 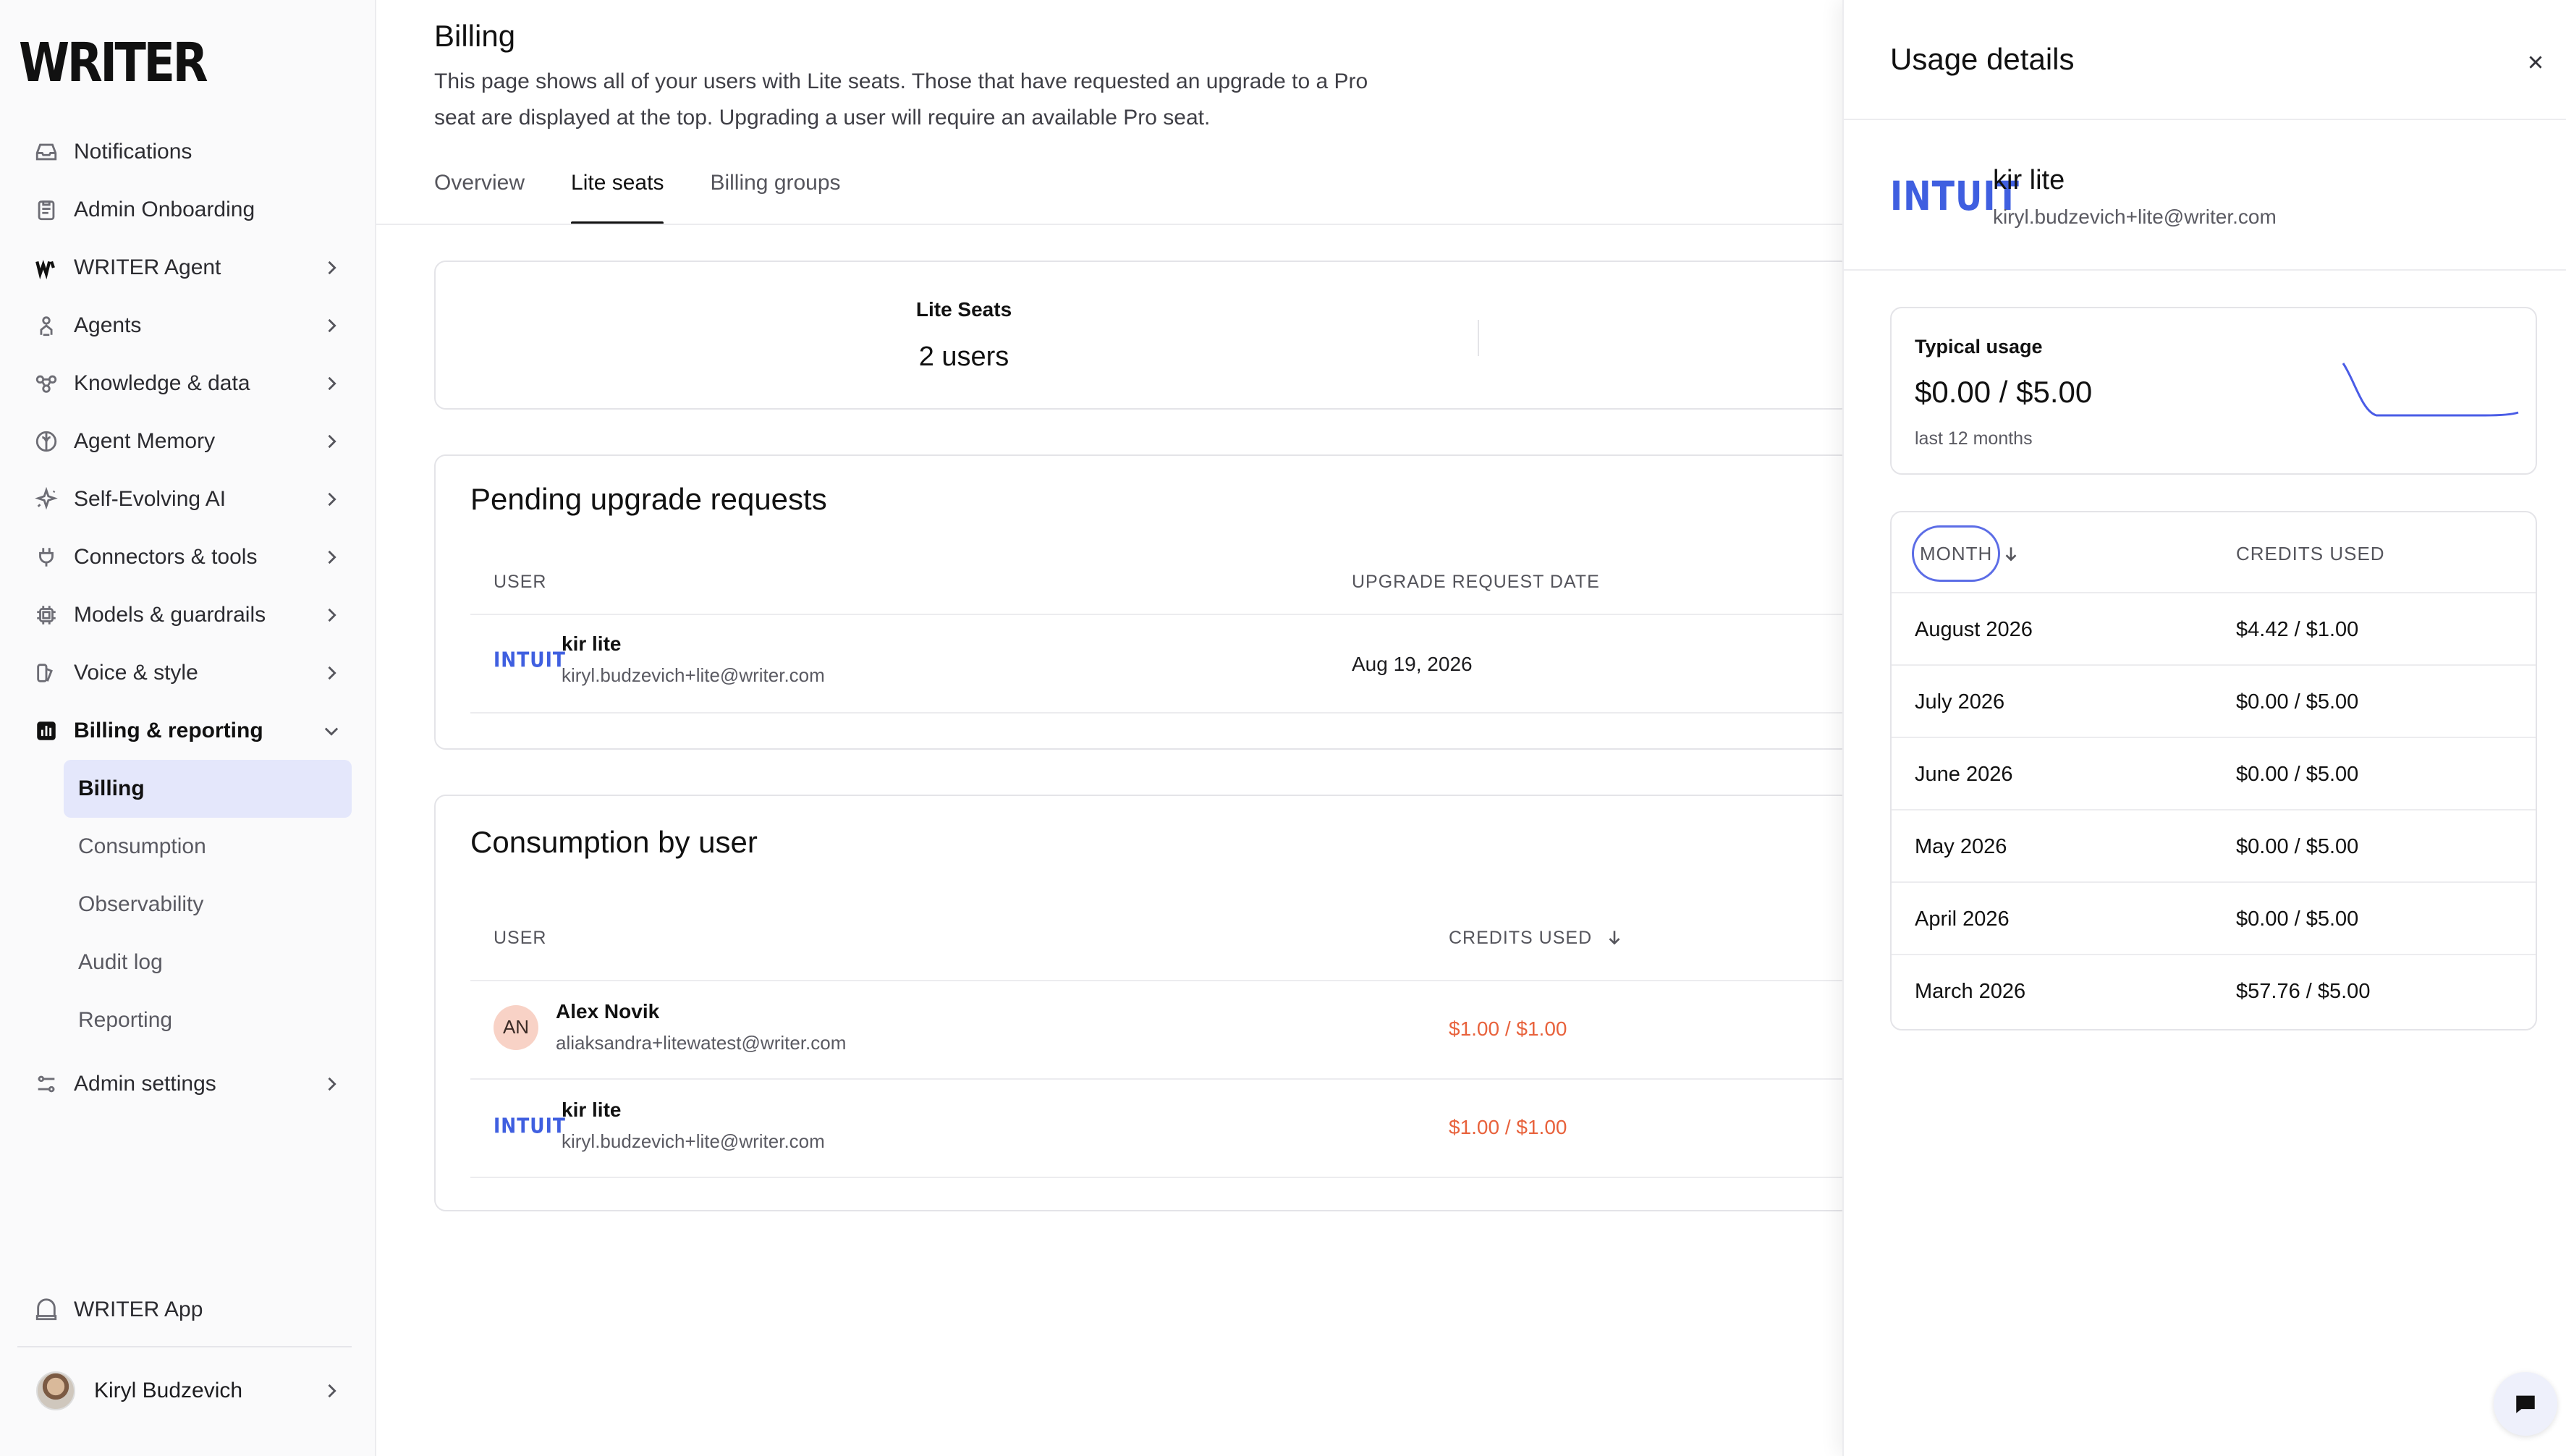 I want to click on table-row: March 2026 $57.76 / $5.00, so click(x=2214, y=990).